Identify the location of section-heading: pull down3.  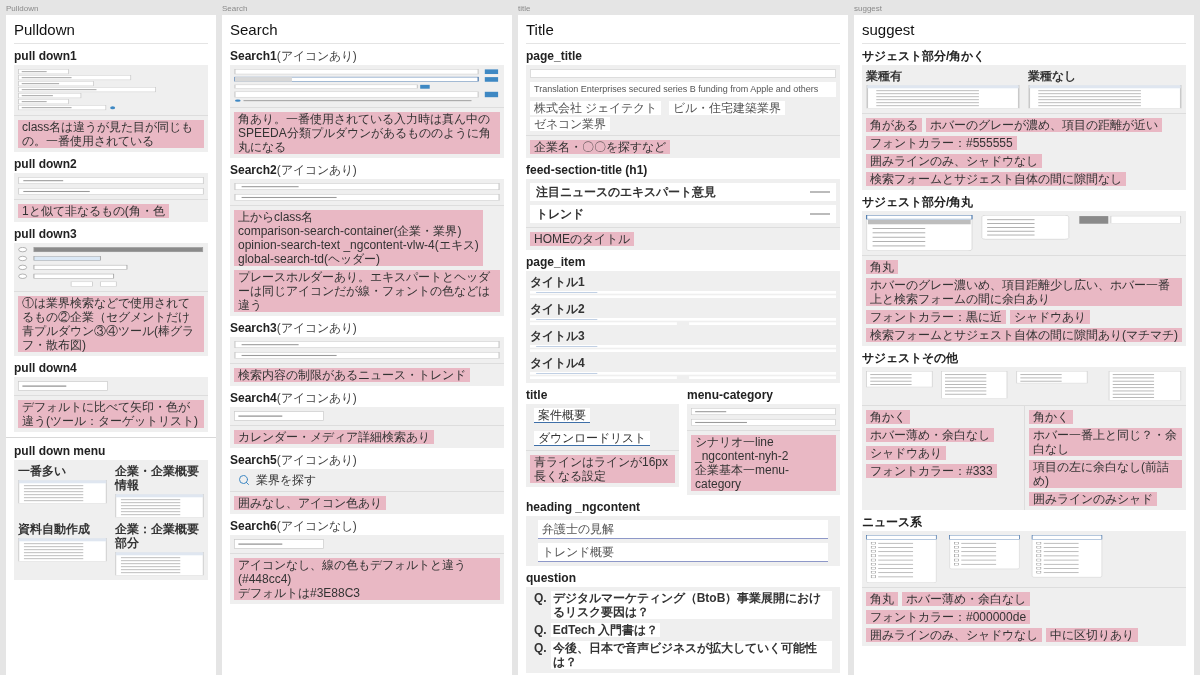
(45, 234).